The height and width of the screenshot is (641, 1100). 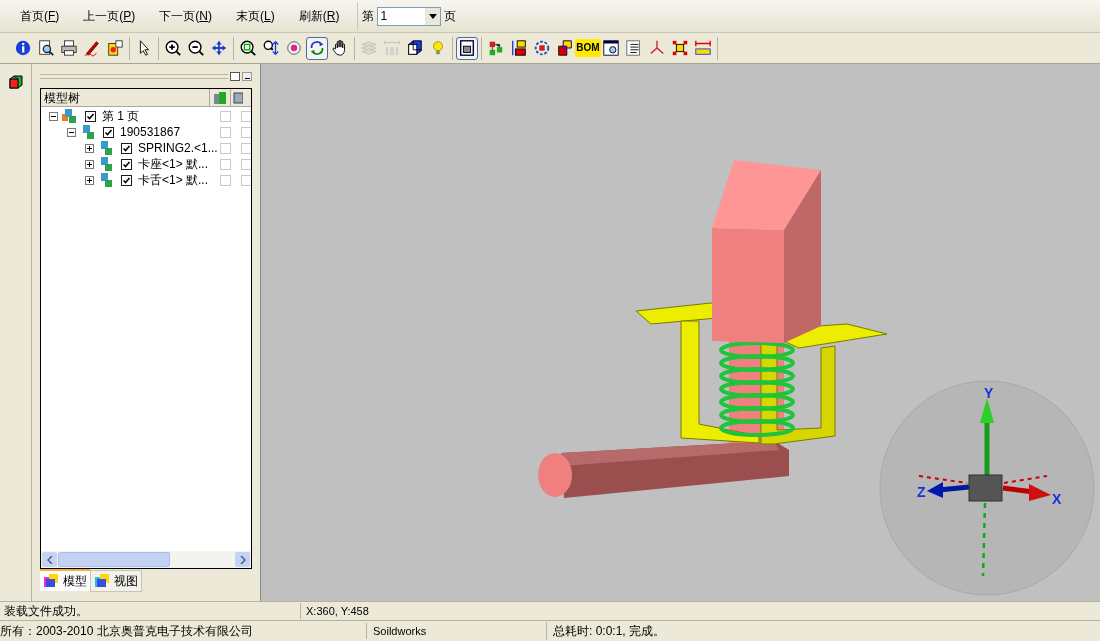 What do you see at coordinates (134, 76) in the screenshot?
I see `panel-grip` at bounding box center [134, 76].